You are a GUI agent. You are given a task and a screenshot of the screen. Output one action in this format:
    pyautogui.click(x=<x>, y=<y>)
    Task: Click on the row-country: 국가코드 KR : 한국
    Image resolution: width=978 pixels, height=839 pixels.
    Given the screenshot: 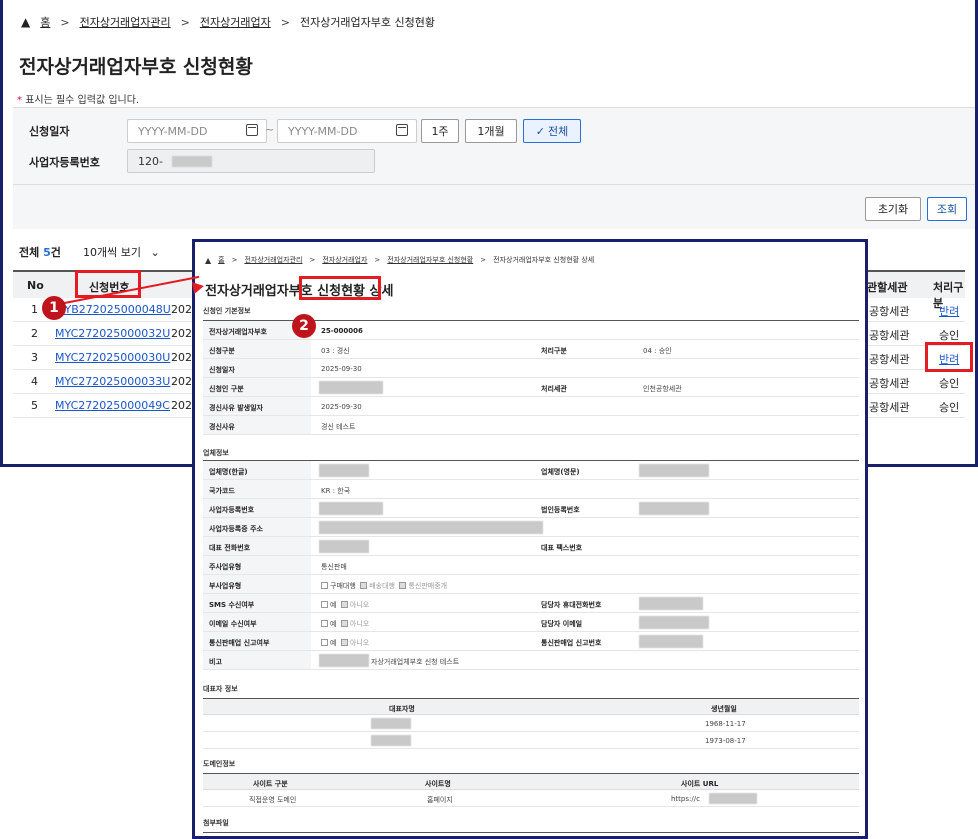 What is the action you would take?
    pyautogui.click(x=531, y=489)
    